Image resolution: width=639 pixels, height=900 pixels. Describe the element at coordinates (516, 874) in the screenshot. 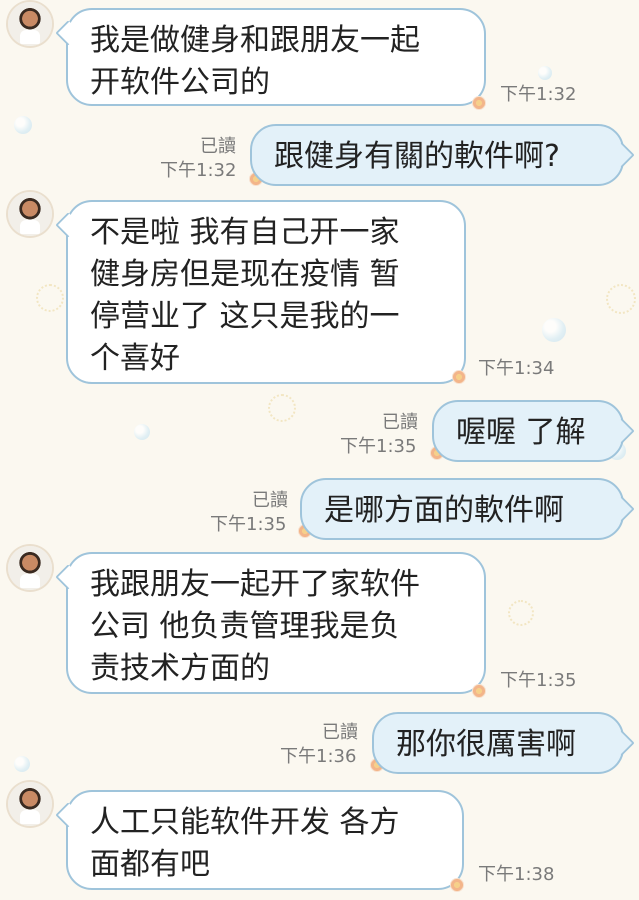

I see `message-time: 下午1:38` at that location.